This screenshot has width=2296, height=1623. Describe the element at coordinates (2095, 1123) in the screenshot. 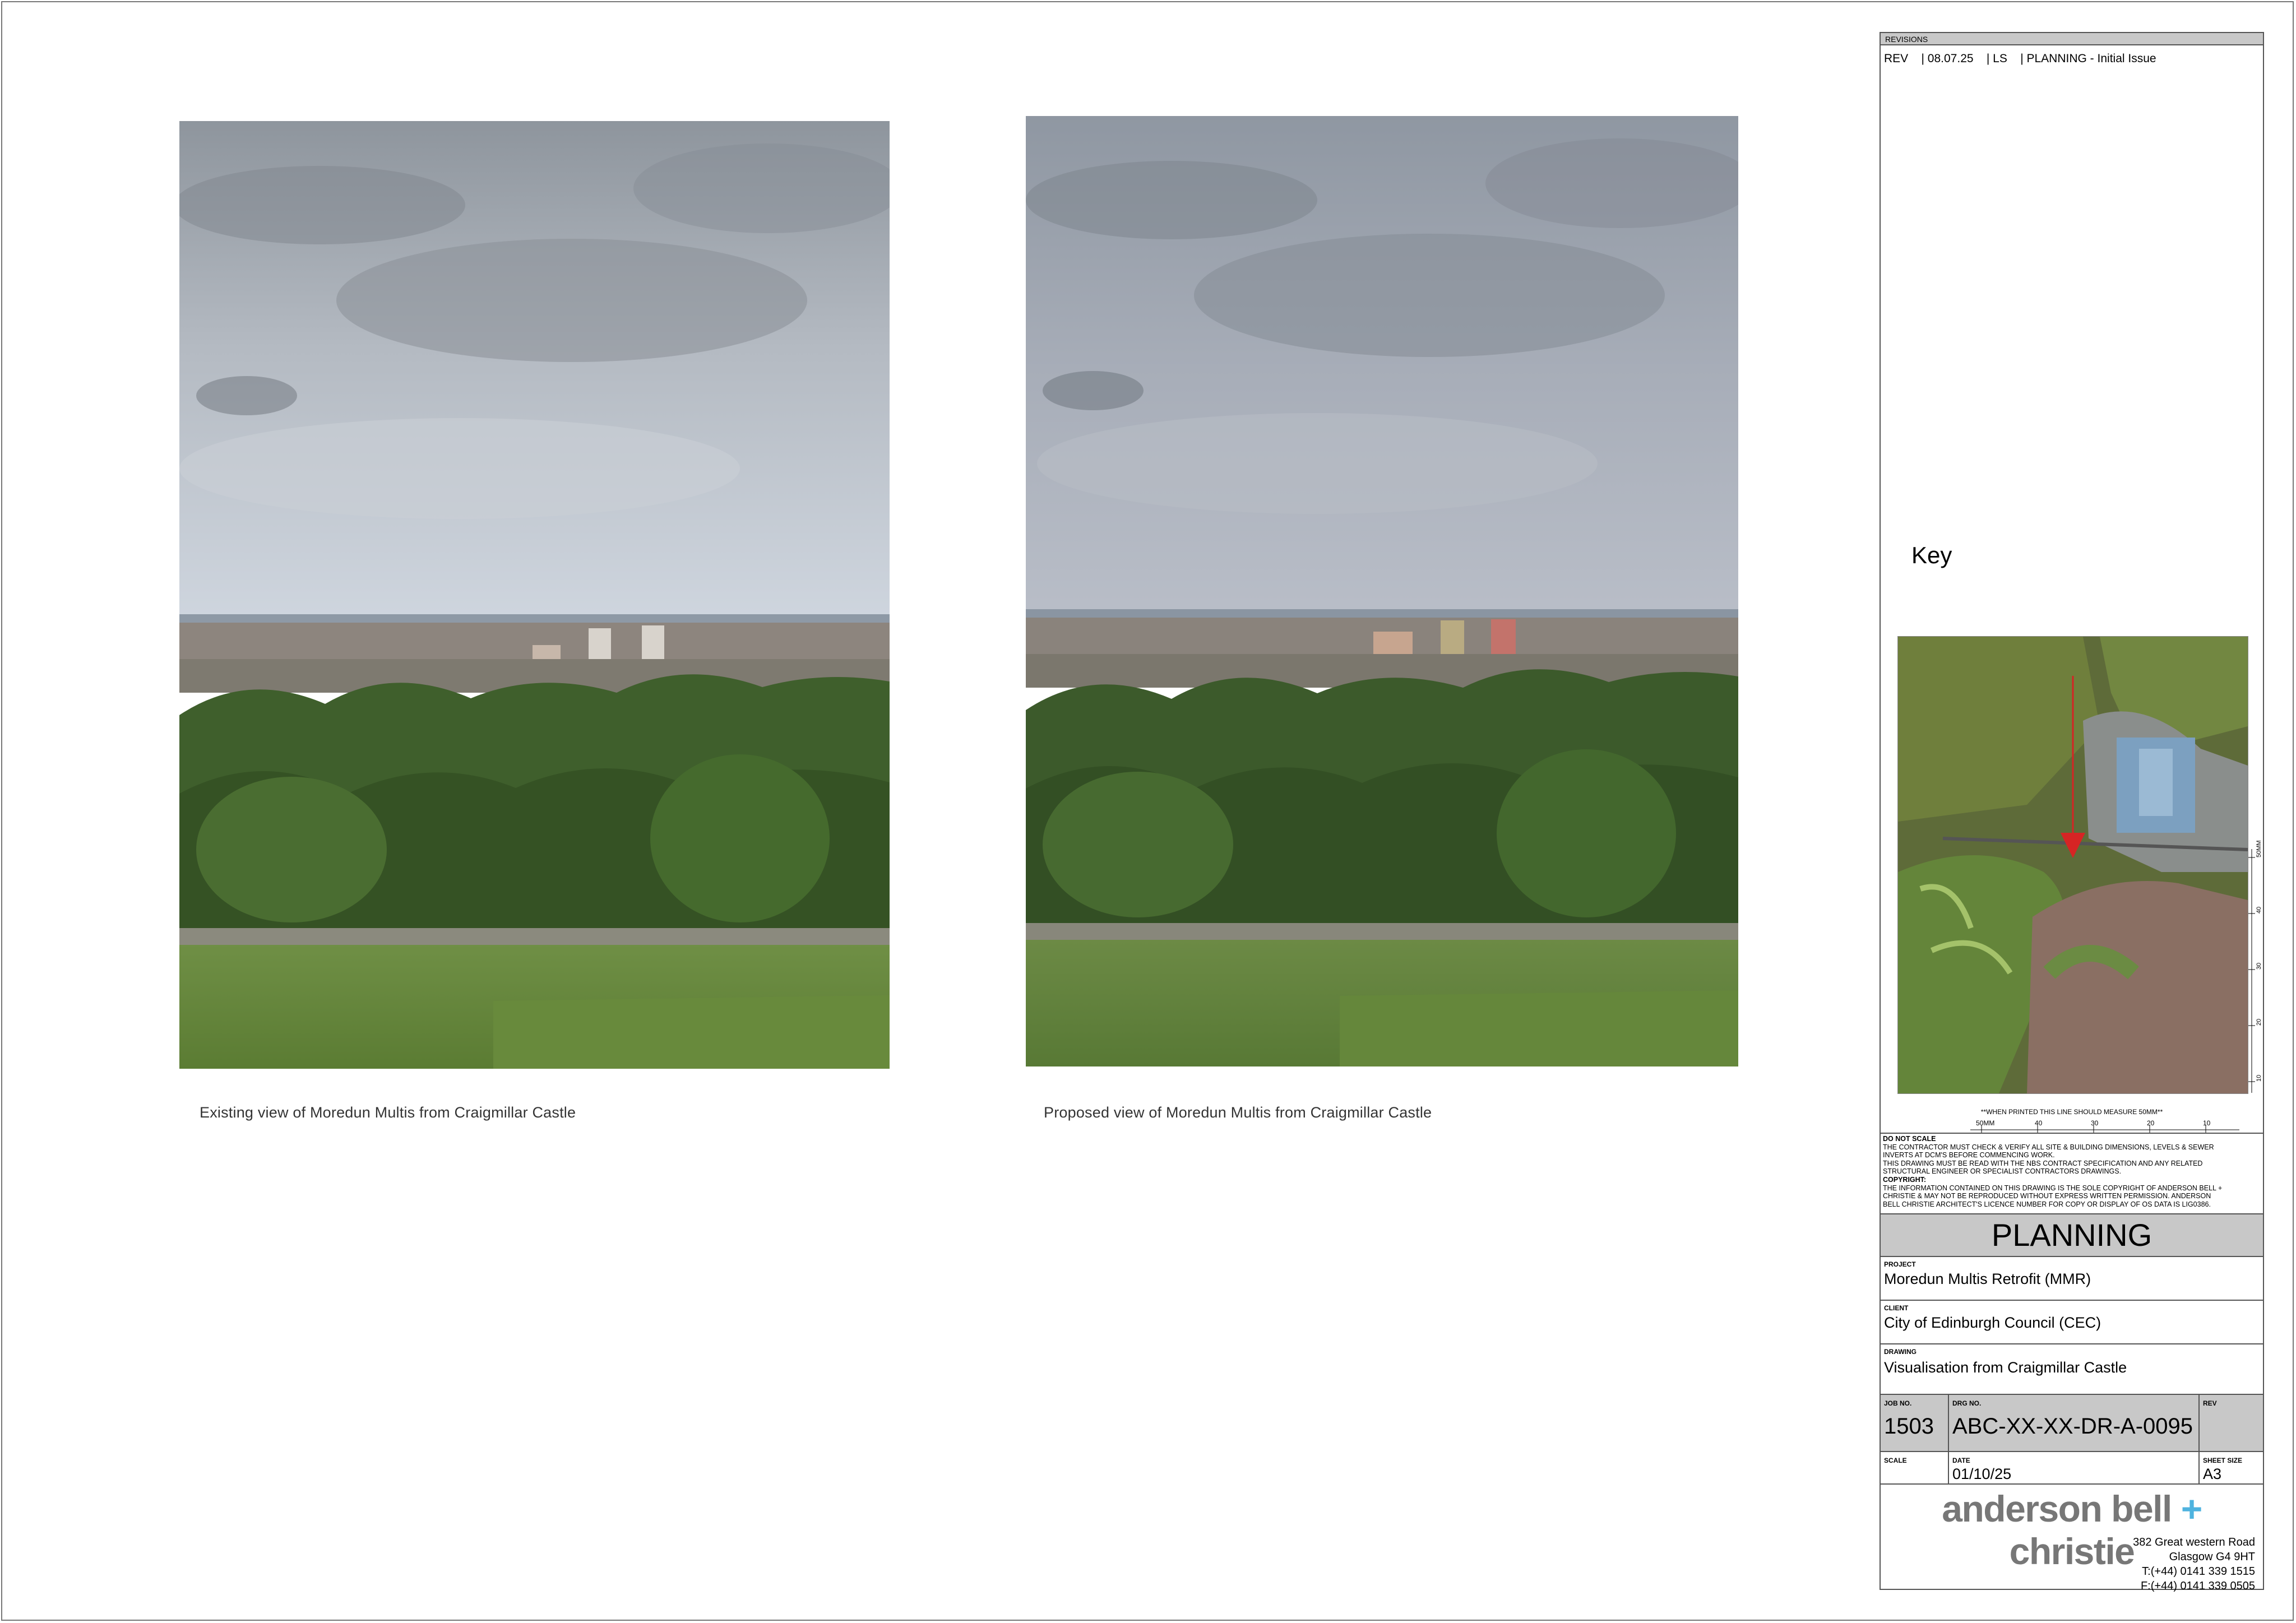

I see `scale-label-30: 30` at that location.